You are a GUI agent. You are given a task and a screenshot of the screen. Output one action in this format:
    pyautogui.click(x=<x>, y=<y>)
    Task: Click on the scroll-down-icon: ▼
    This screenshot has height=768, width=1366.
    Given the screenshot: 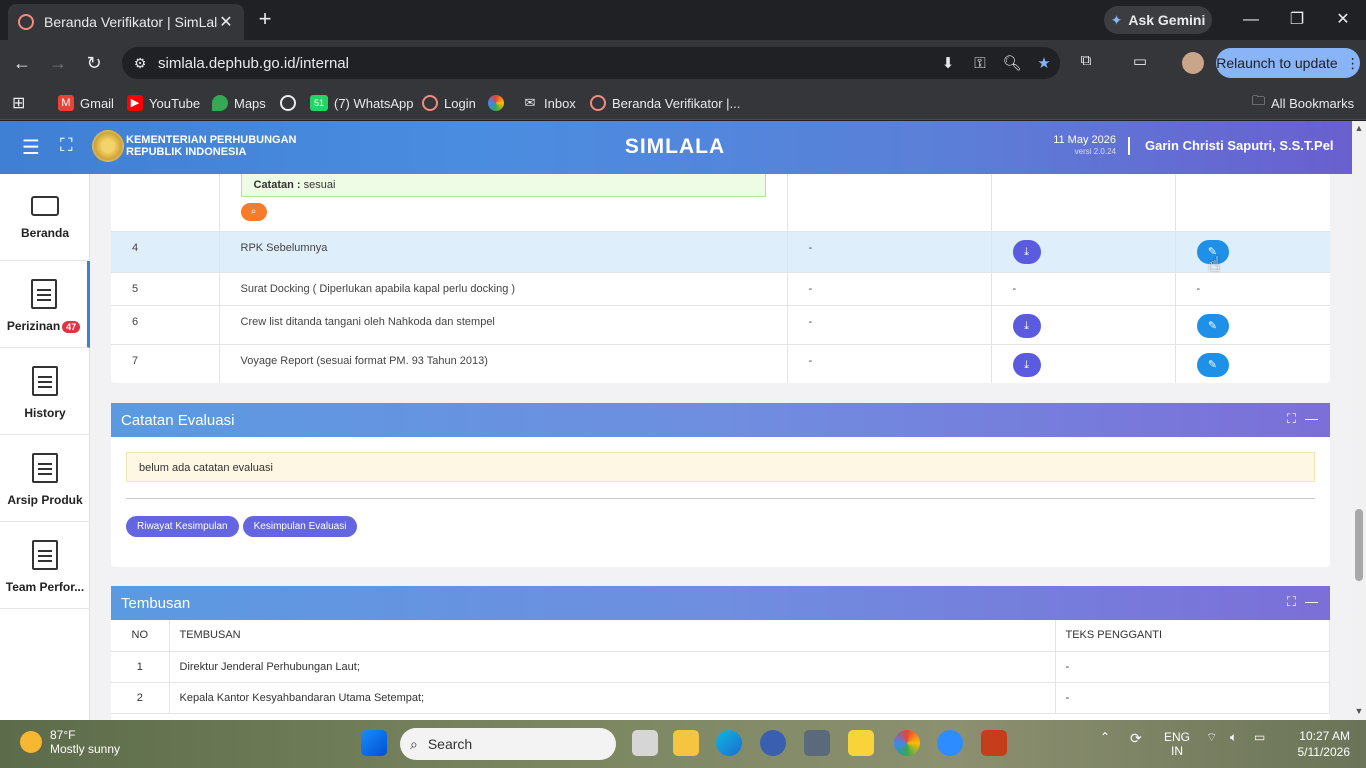 What is the action you would take?
    pyautogui.click(x=1359, y=711)
    